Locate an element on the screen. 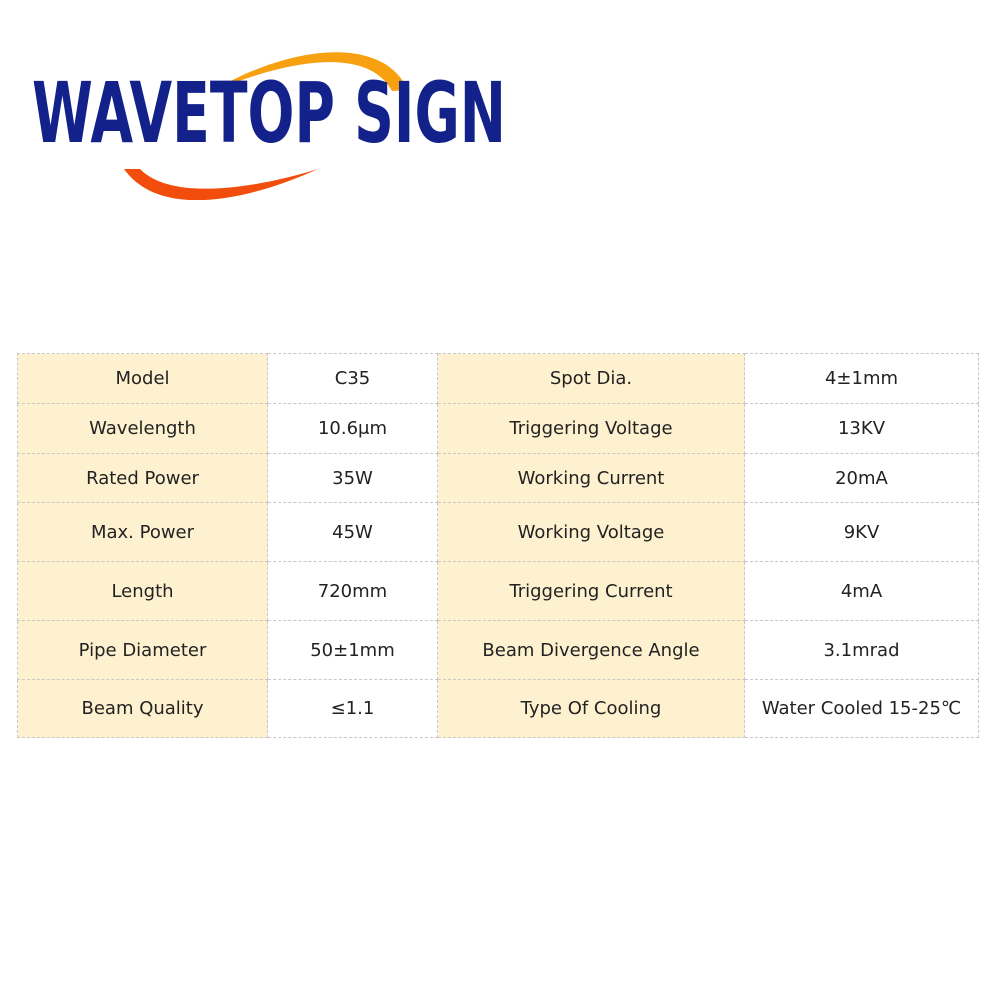  spec-label: Model is located at coordinates (142, 378).